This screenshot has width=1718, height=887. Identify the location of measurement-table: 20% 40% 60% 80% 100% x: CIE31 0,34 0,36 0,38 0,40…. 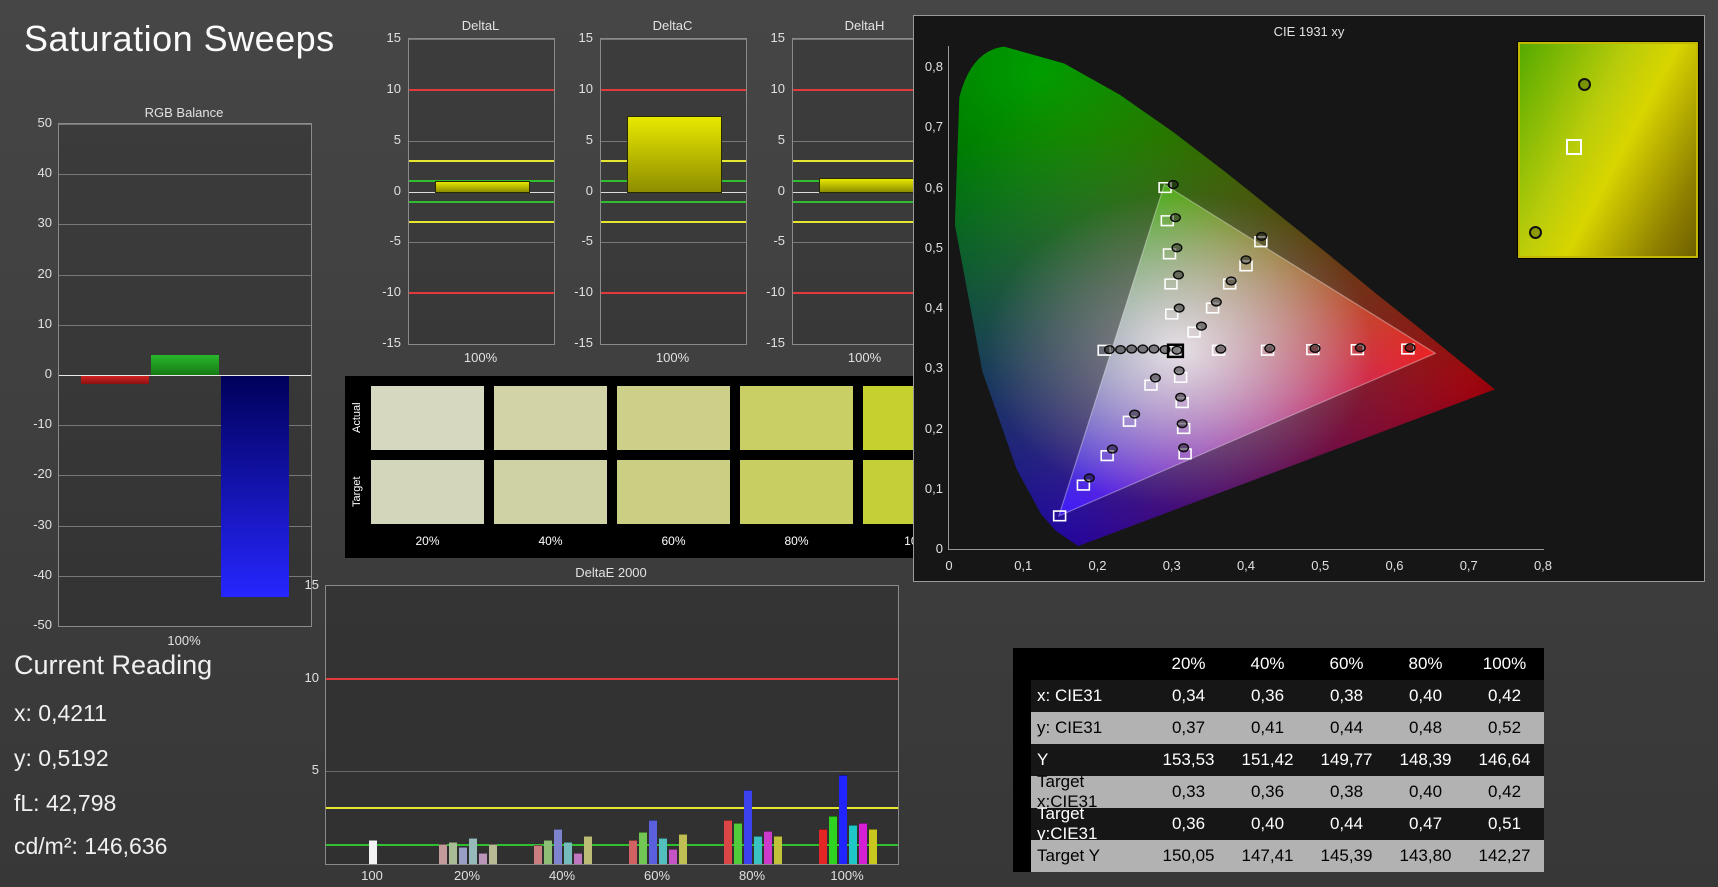
(1278, 760).